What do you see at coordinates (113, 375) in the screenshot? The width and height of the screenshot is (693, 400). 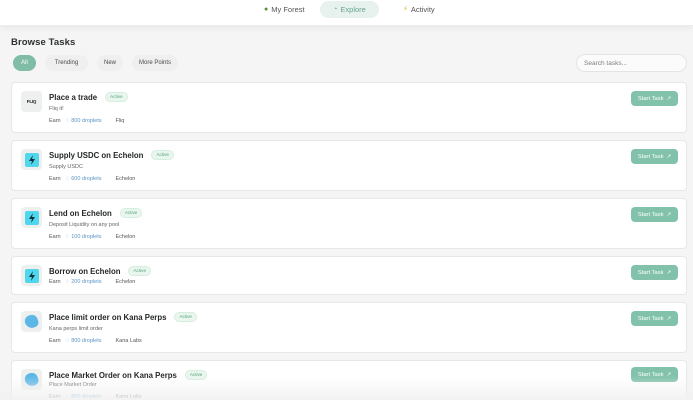 I see `task-title: Place Market Order on Kana Perps` at bounding box center [113, 375].